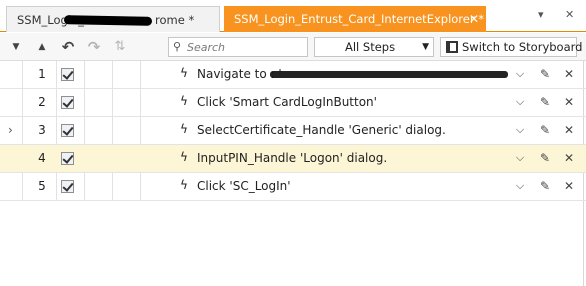  I want to click on step-number: 3, so click(42, 130).